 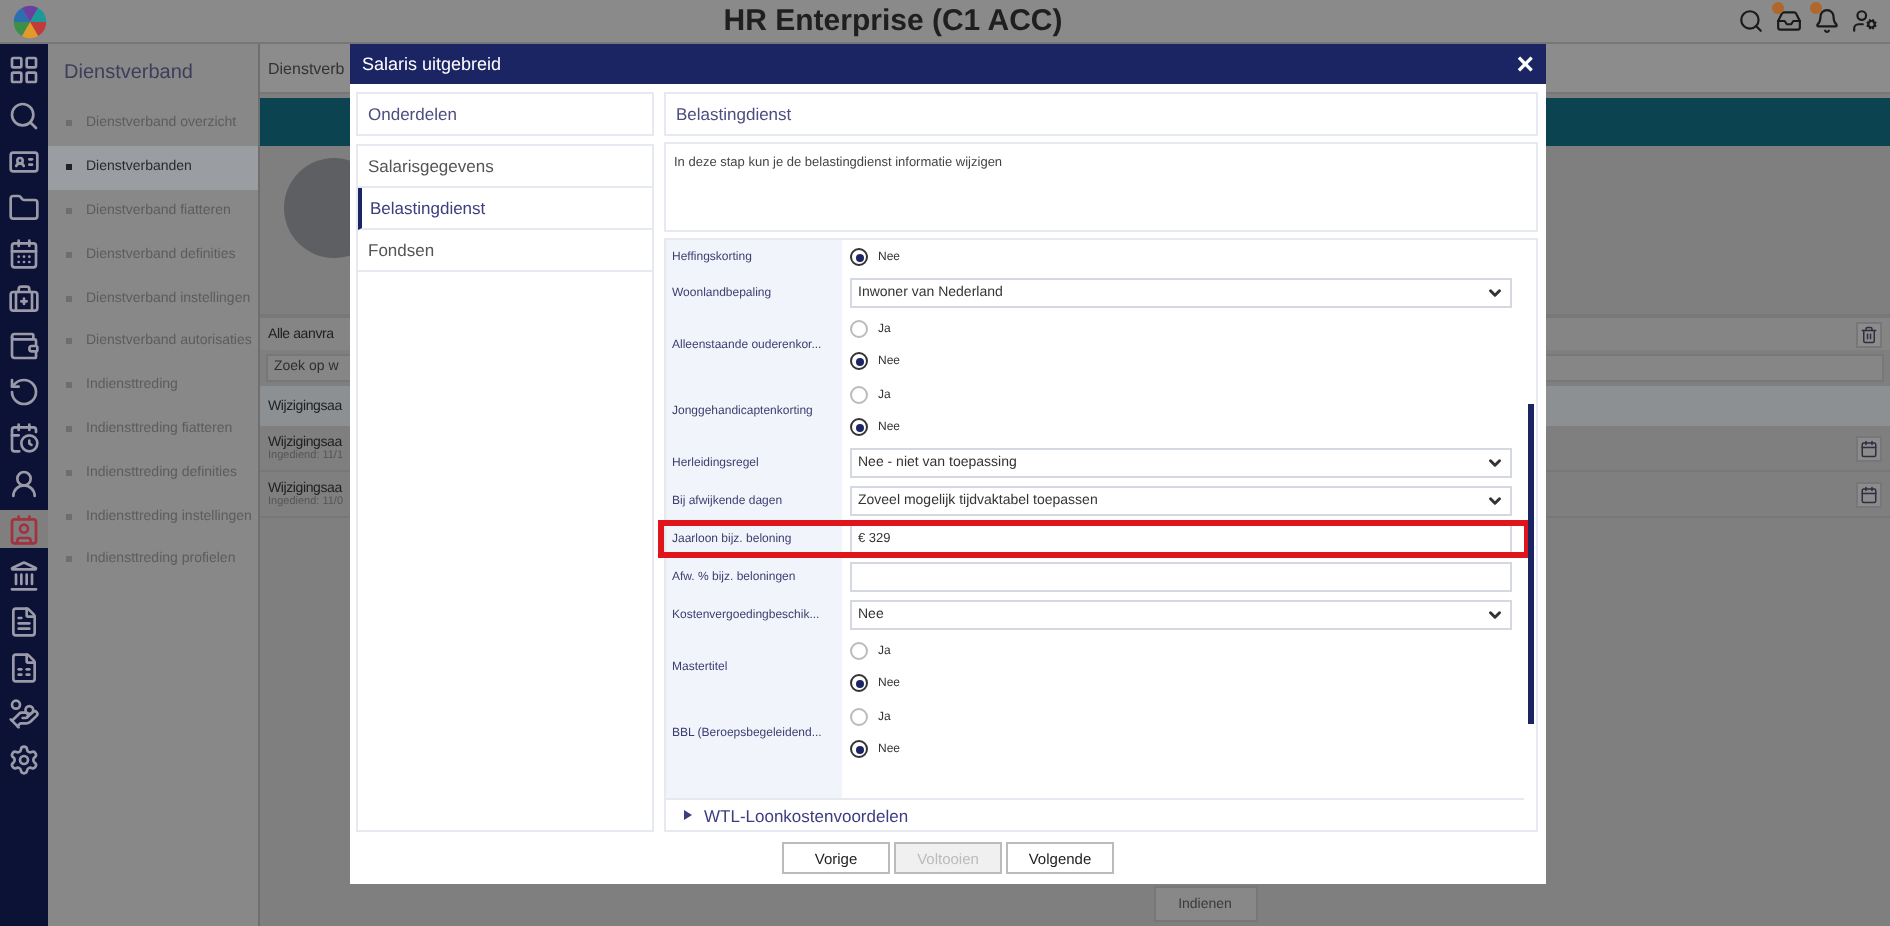 What do you see at coordinates (893, 21) in the screenshot?
I see `app-title: HR Enterprise (C1 ACC)` at bounding box center [893, 21].